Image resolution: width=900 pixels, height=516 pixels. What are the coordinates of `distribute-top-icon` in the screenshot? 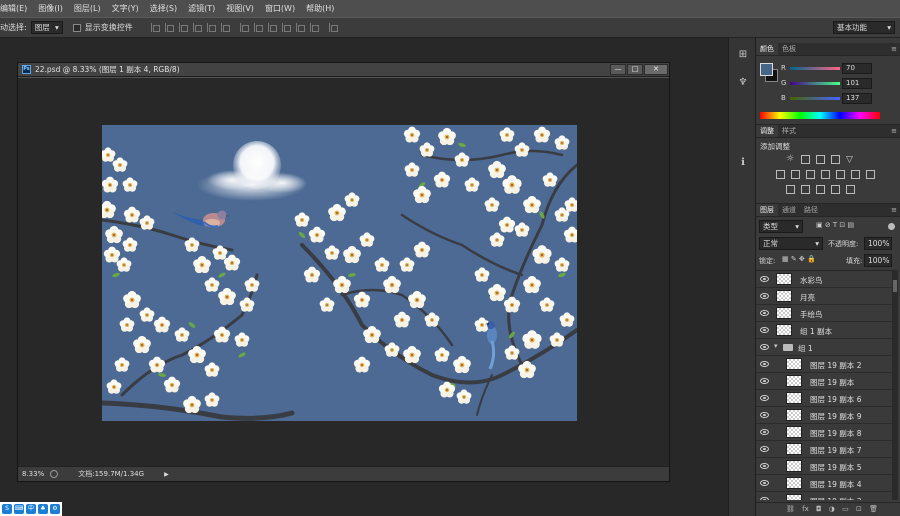 It's located at (244, 27).